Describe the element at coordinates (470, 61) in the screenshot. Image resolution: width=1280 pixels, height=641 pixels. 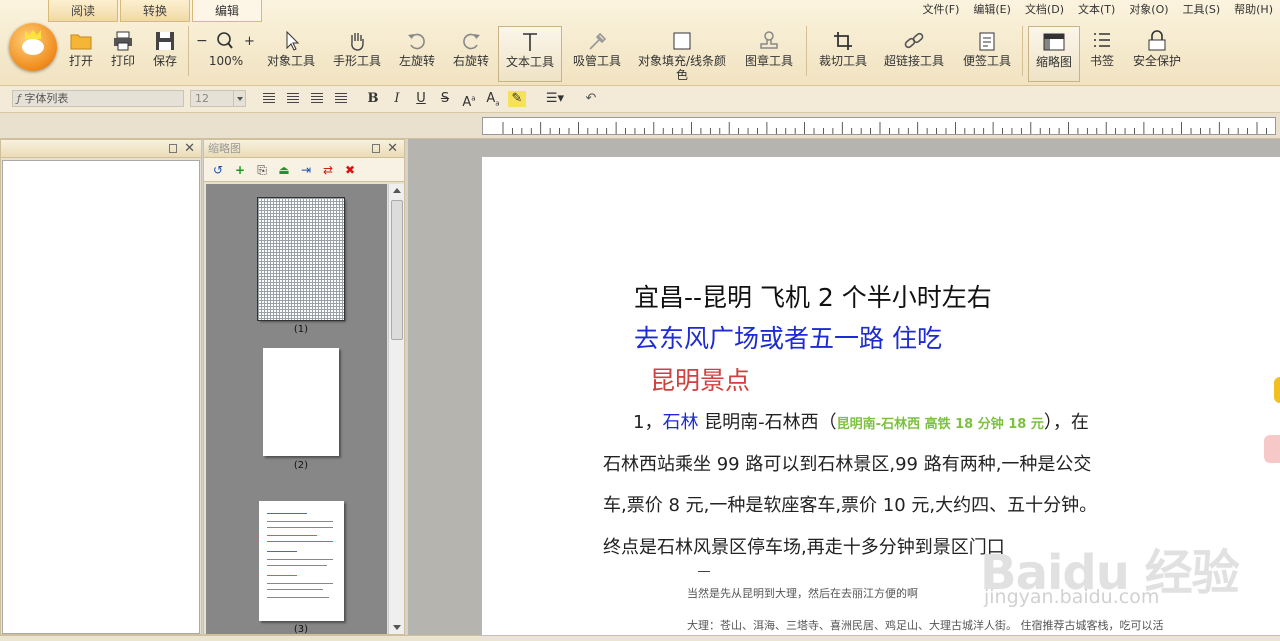
I see `rotate-right-label: 右旋转` at that location.